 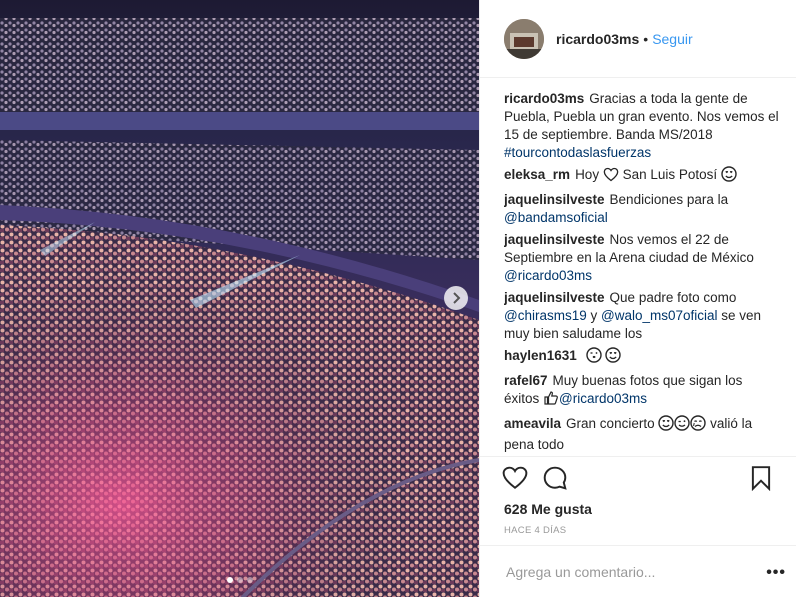 What do you see at coordinates (597, 39) in the screenshot?
I see `post-author-username: ricardo03ms` at bounding box center [597, 39].